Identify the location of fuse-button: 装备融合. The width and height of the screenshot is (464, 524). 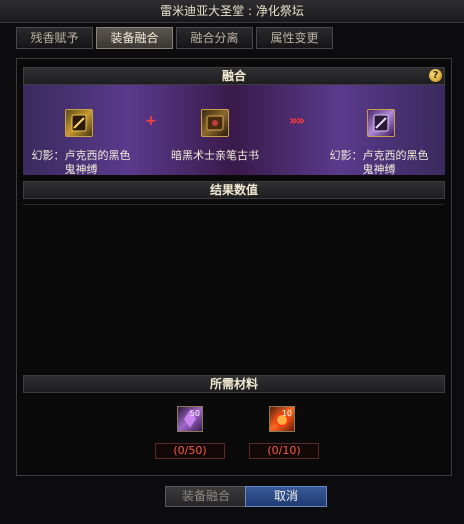
(206, 496).